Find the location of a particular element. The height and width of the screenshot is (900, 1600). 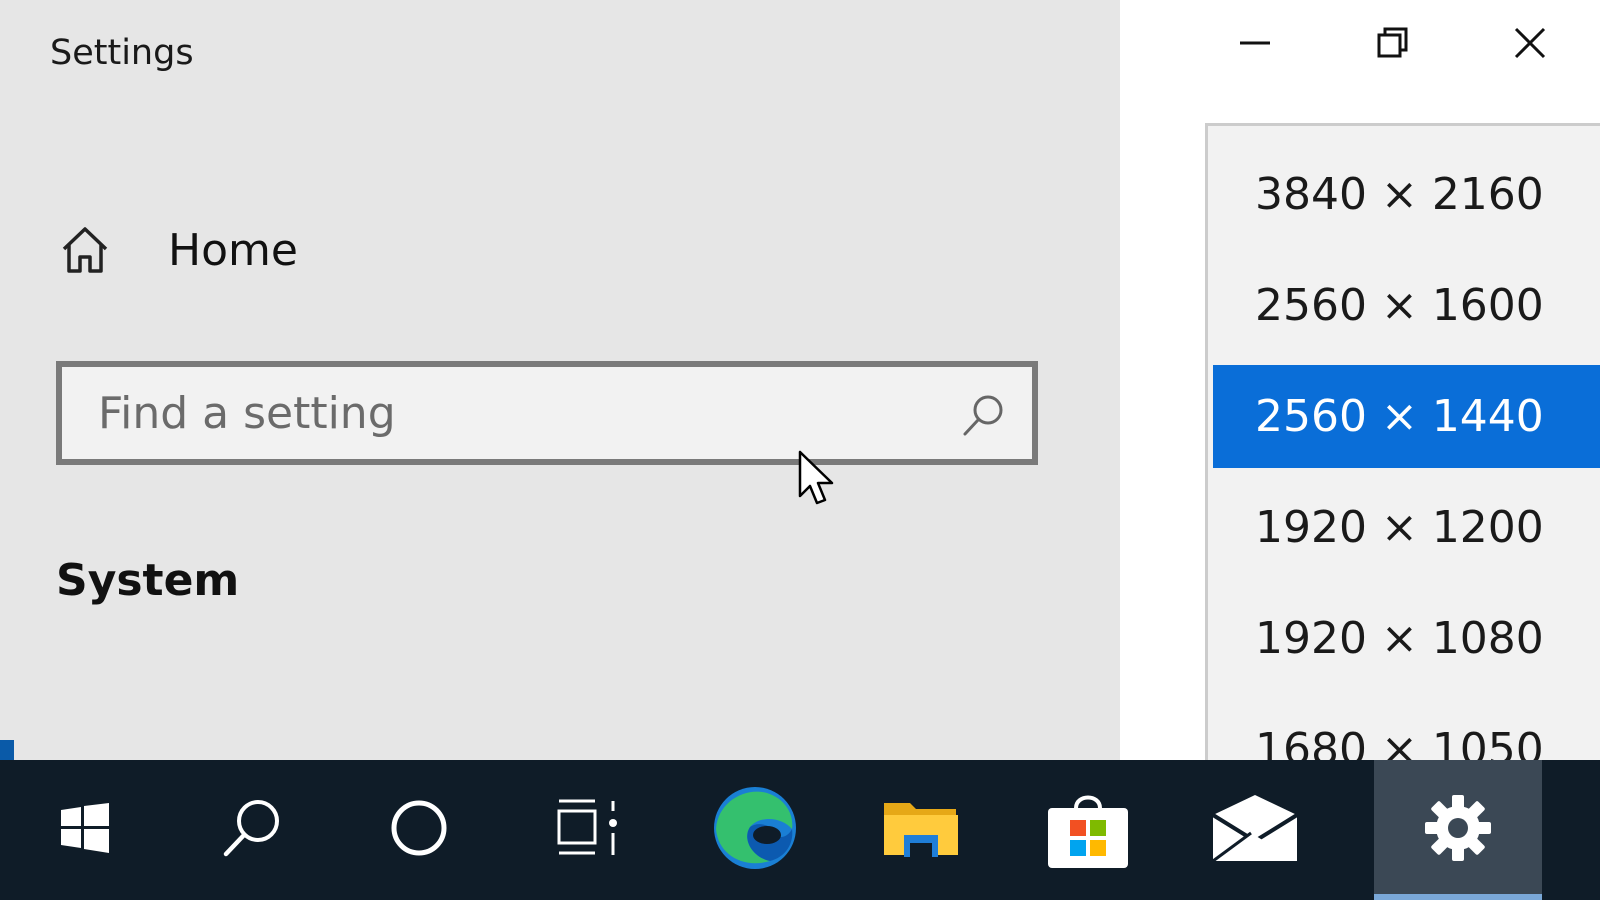

mail-button is located at coordinates (1255, 830).